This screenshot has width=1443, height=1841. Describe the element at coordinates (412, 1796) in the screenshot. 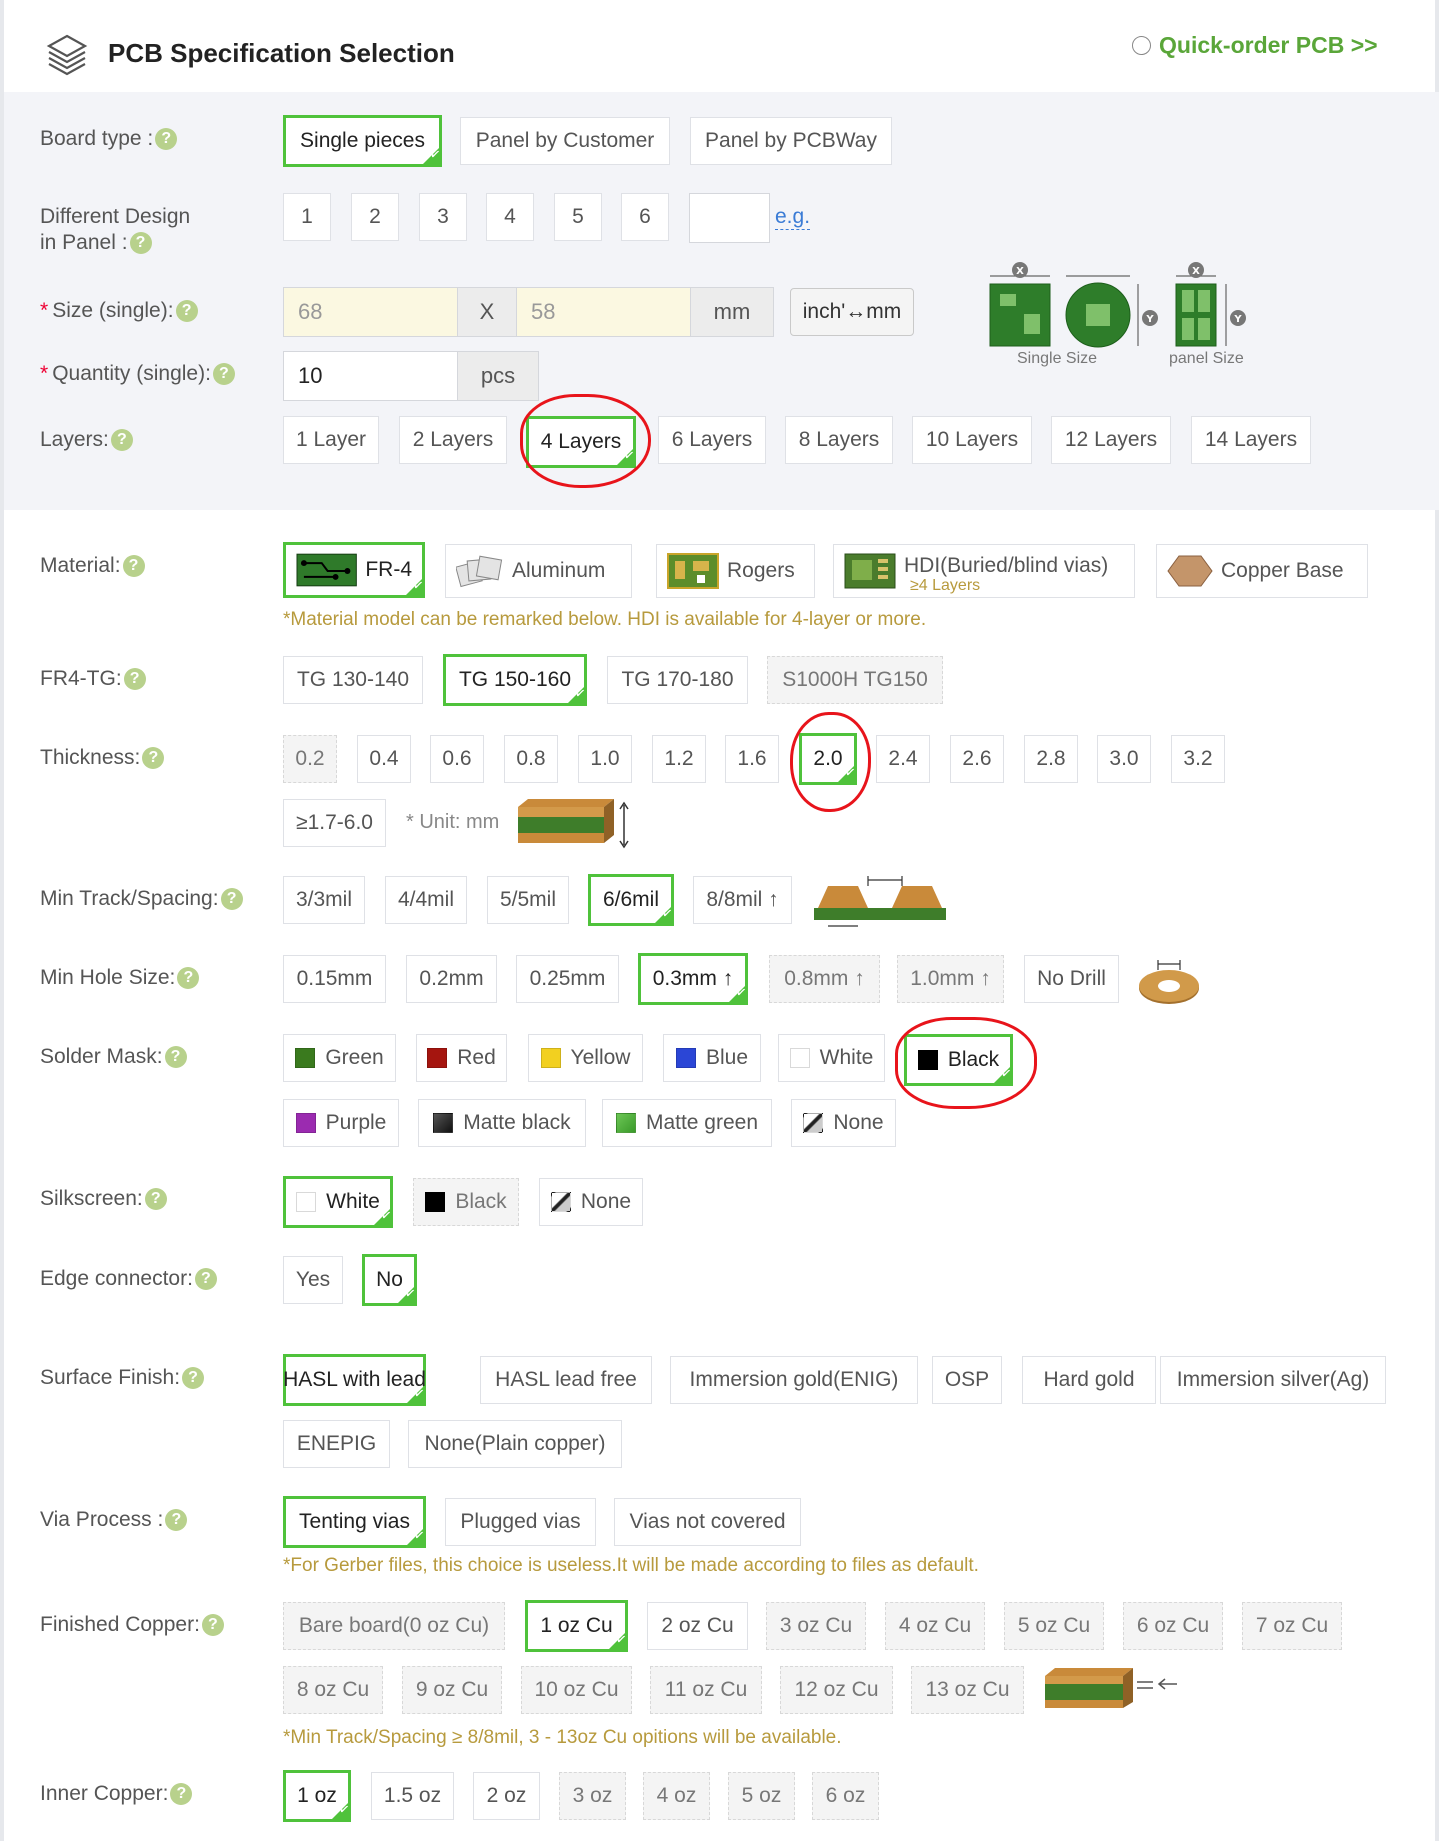

I see `option-inner-1.5oz: 1.5 oz` at that location.